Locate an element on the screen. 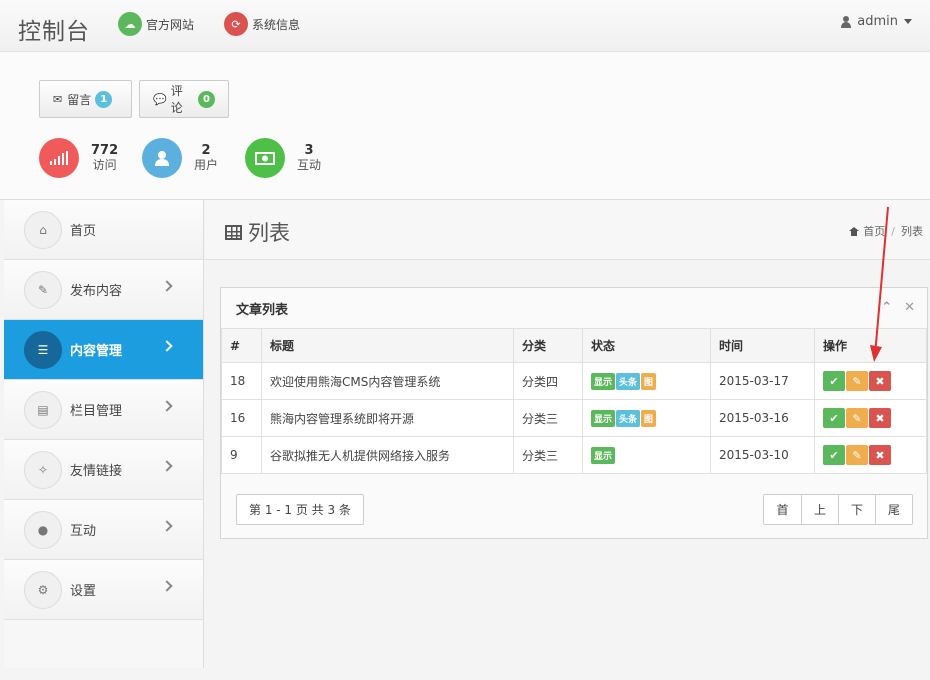 This screenshot has height=680, width=930. sidebar-item-interaction: ● 互动 is located at coordinates (103, 530).